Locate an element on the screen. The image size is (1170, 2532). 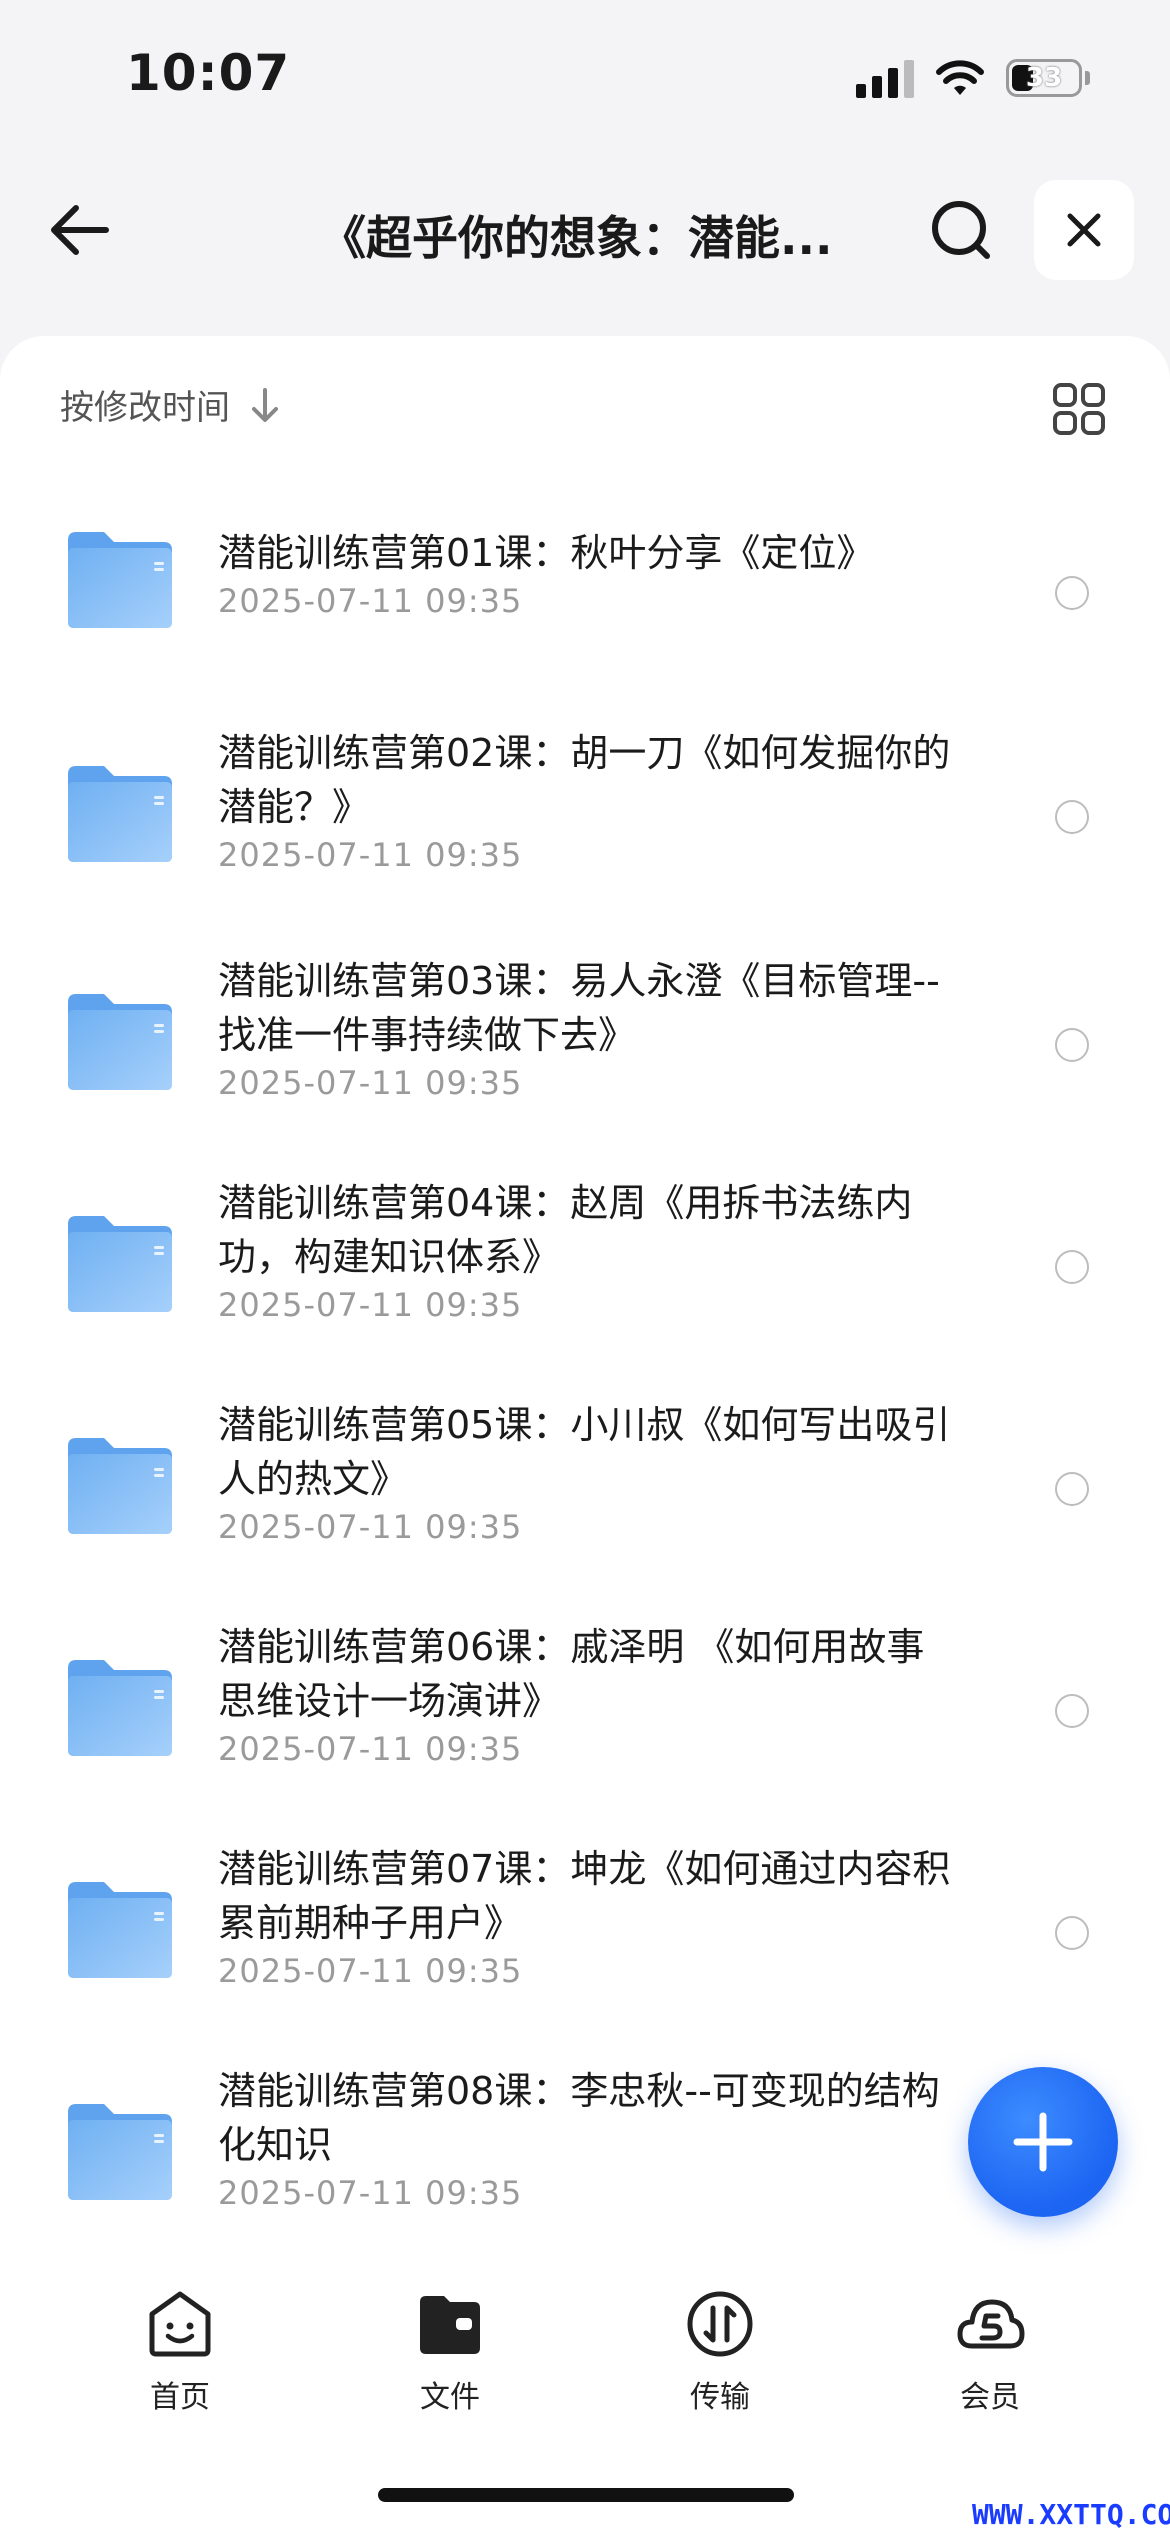
back-button is located at coordinates (80, 230).